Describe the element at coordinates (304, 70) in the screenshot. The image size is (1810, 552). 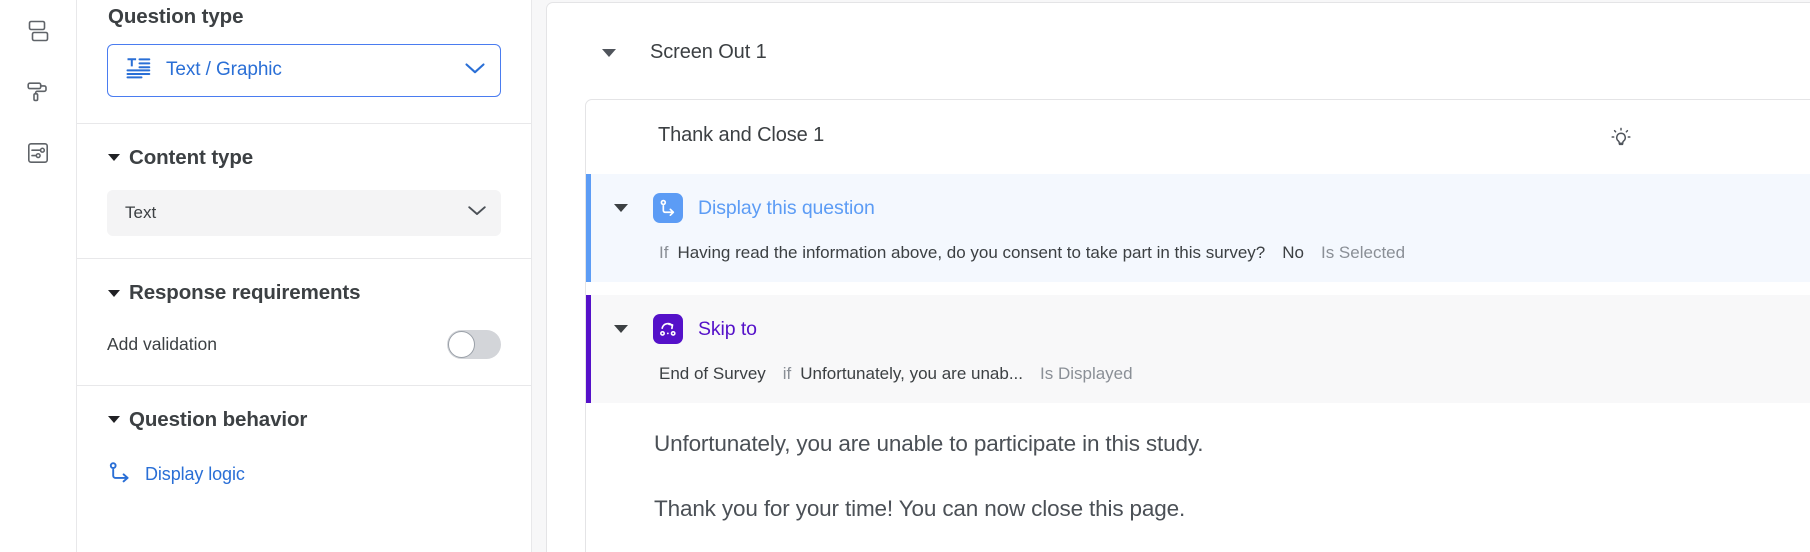
I see `question-type-select: Text / Graphic` at that location.